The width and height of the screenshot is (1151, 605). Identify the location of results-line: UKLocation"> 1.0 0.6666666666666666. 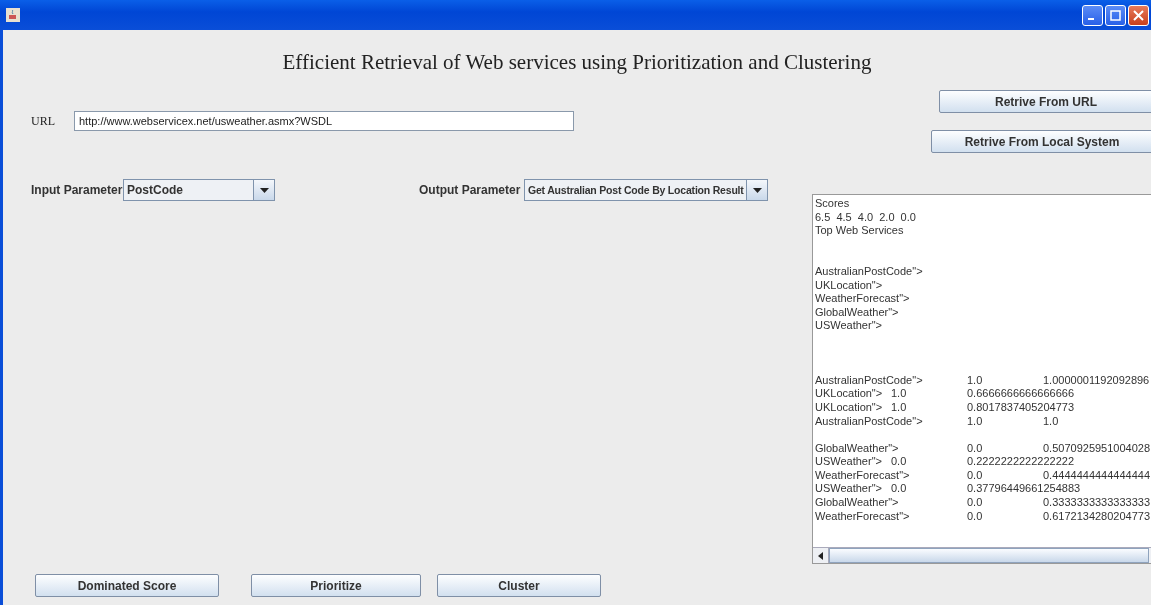
(945, 394).